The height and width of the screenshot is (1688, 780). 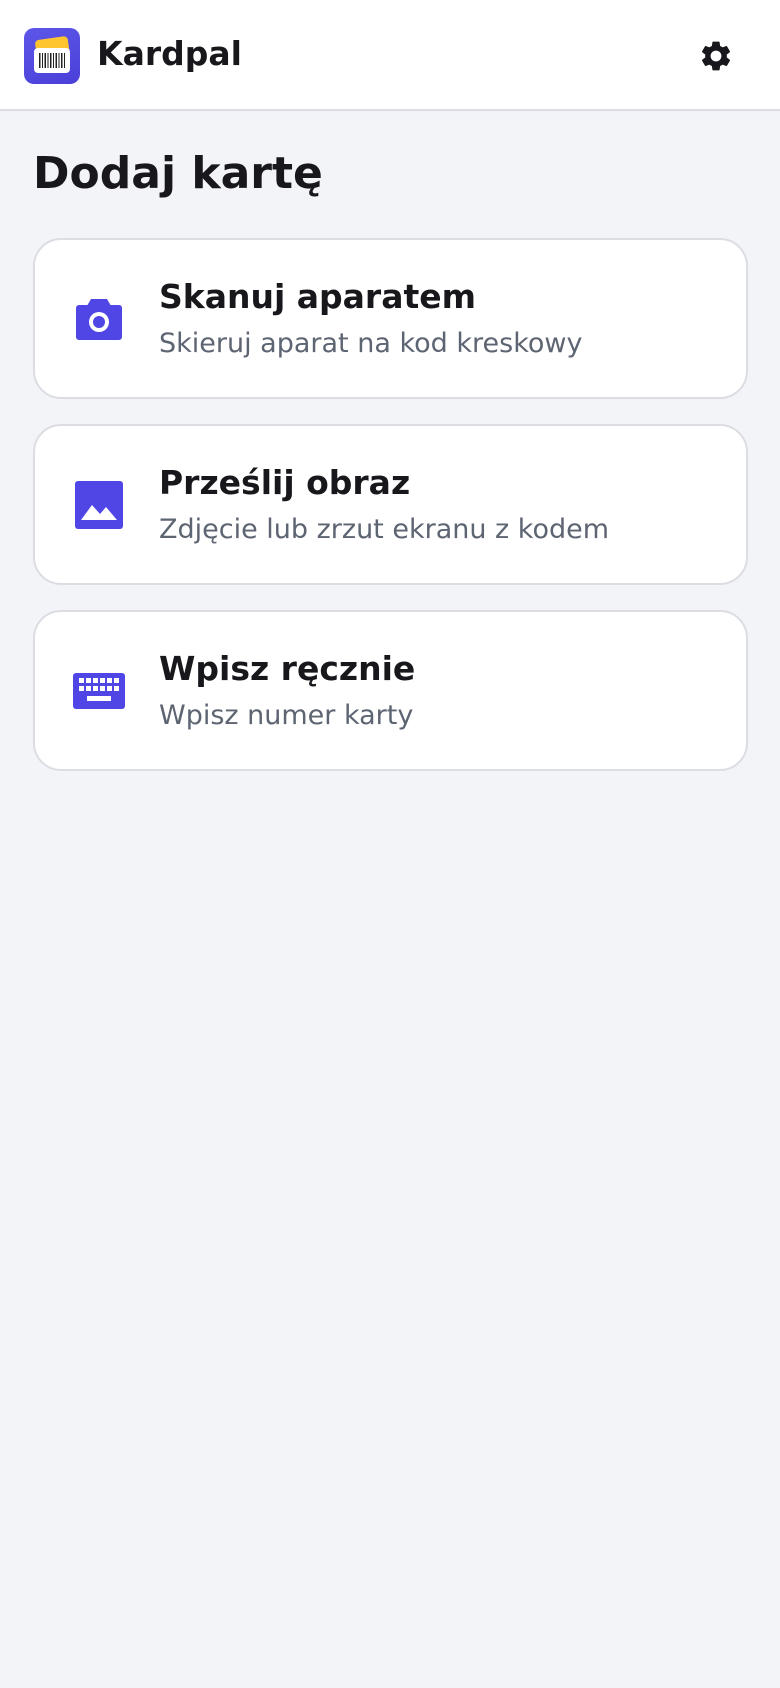 I want to click on option-description: Zdjęcie lub zrzut ekranu z kodem, so click(x=384, y=529).